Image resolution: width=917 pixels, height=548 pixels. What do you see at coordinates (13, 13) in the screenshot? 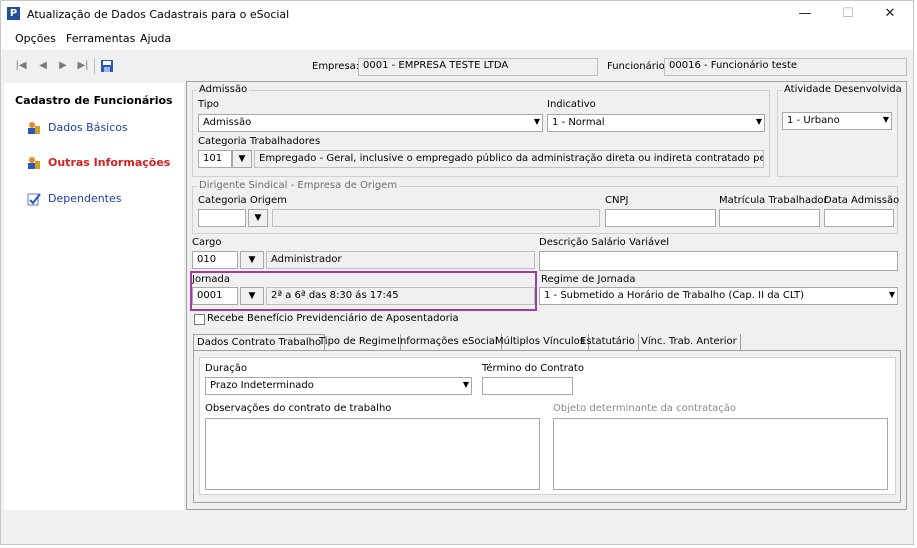
I see `app-icon: P` at bounding box center [13, 13].